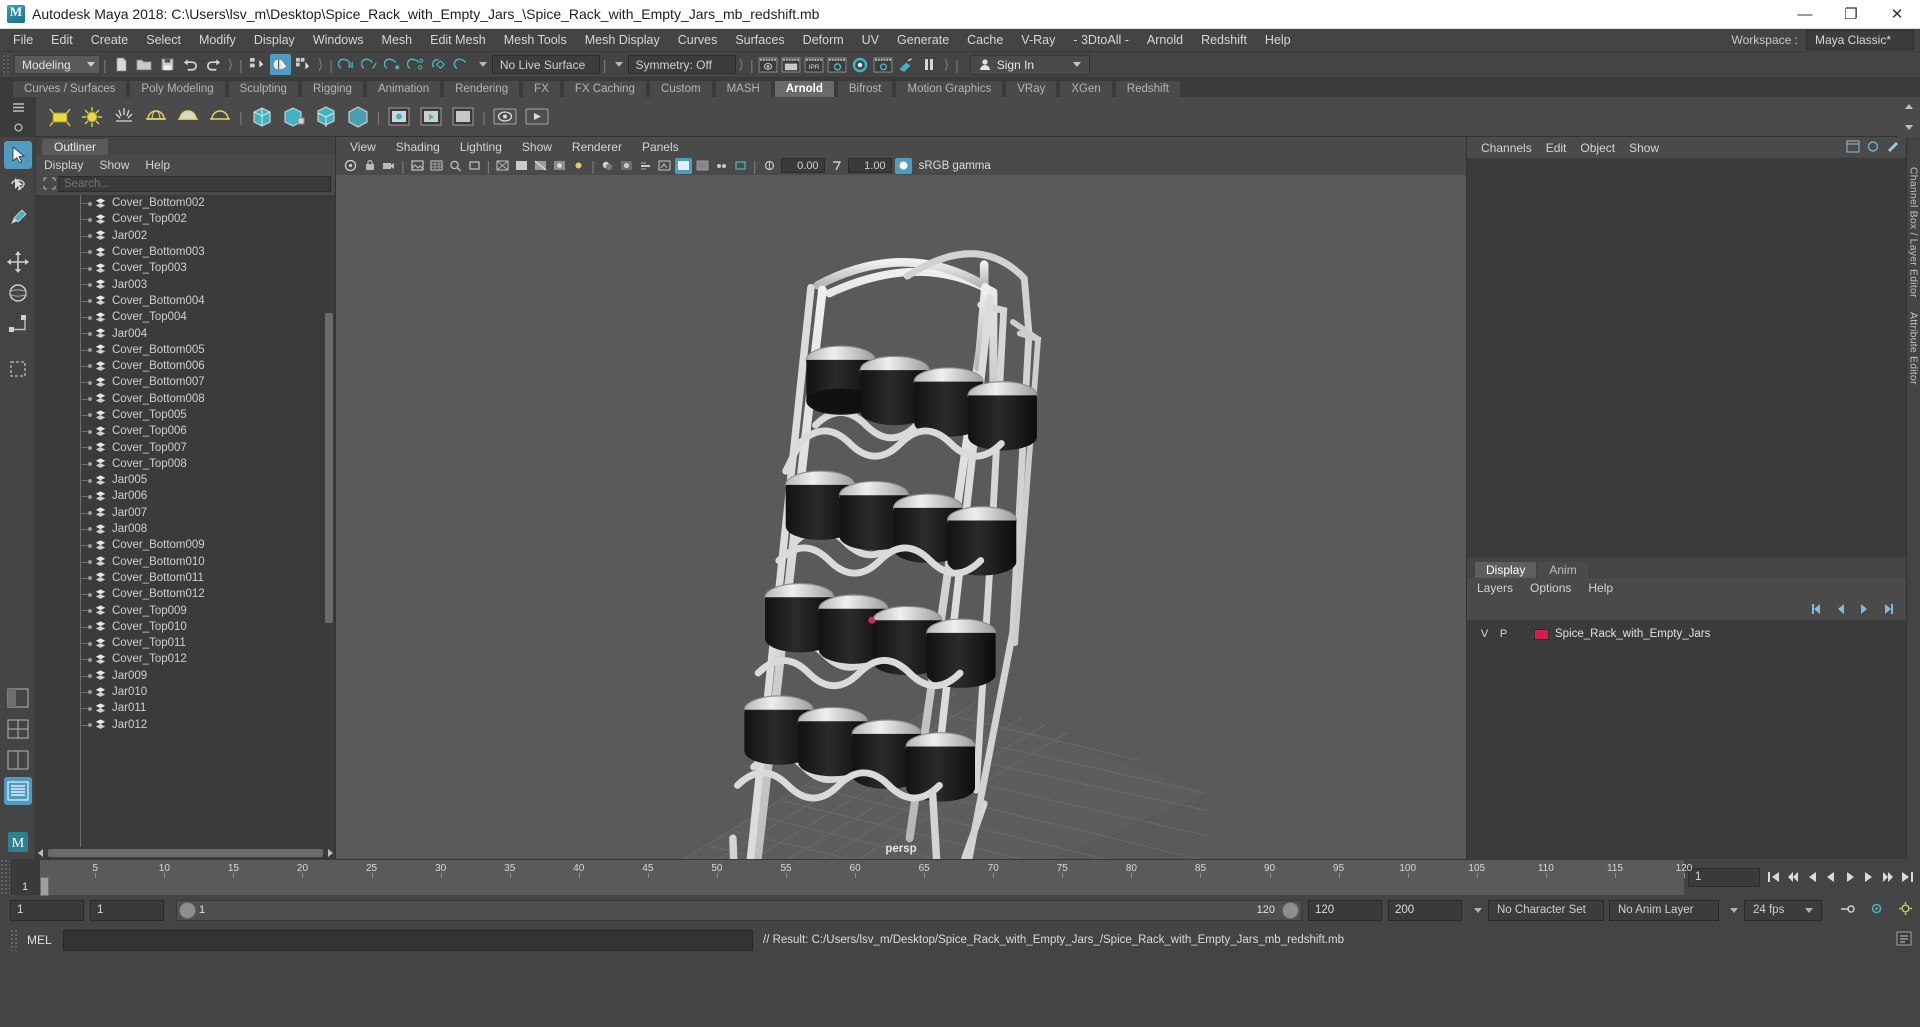 This screenshot has width=1920, height=1027. I want to click on animation-preferences-icon, so click(1876, 910).